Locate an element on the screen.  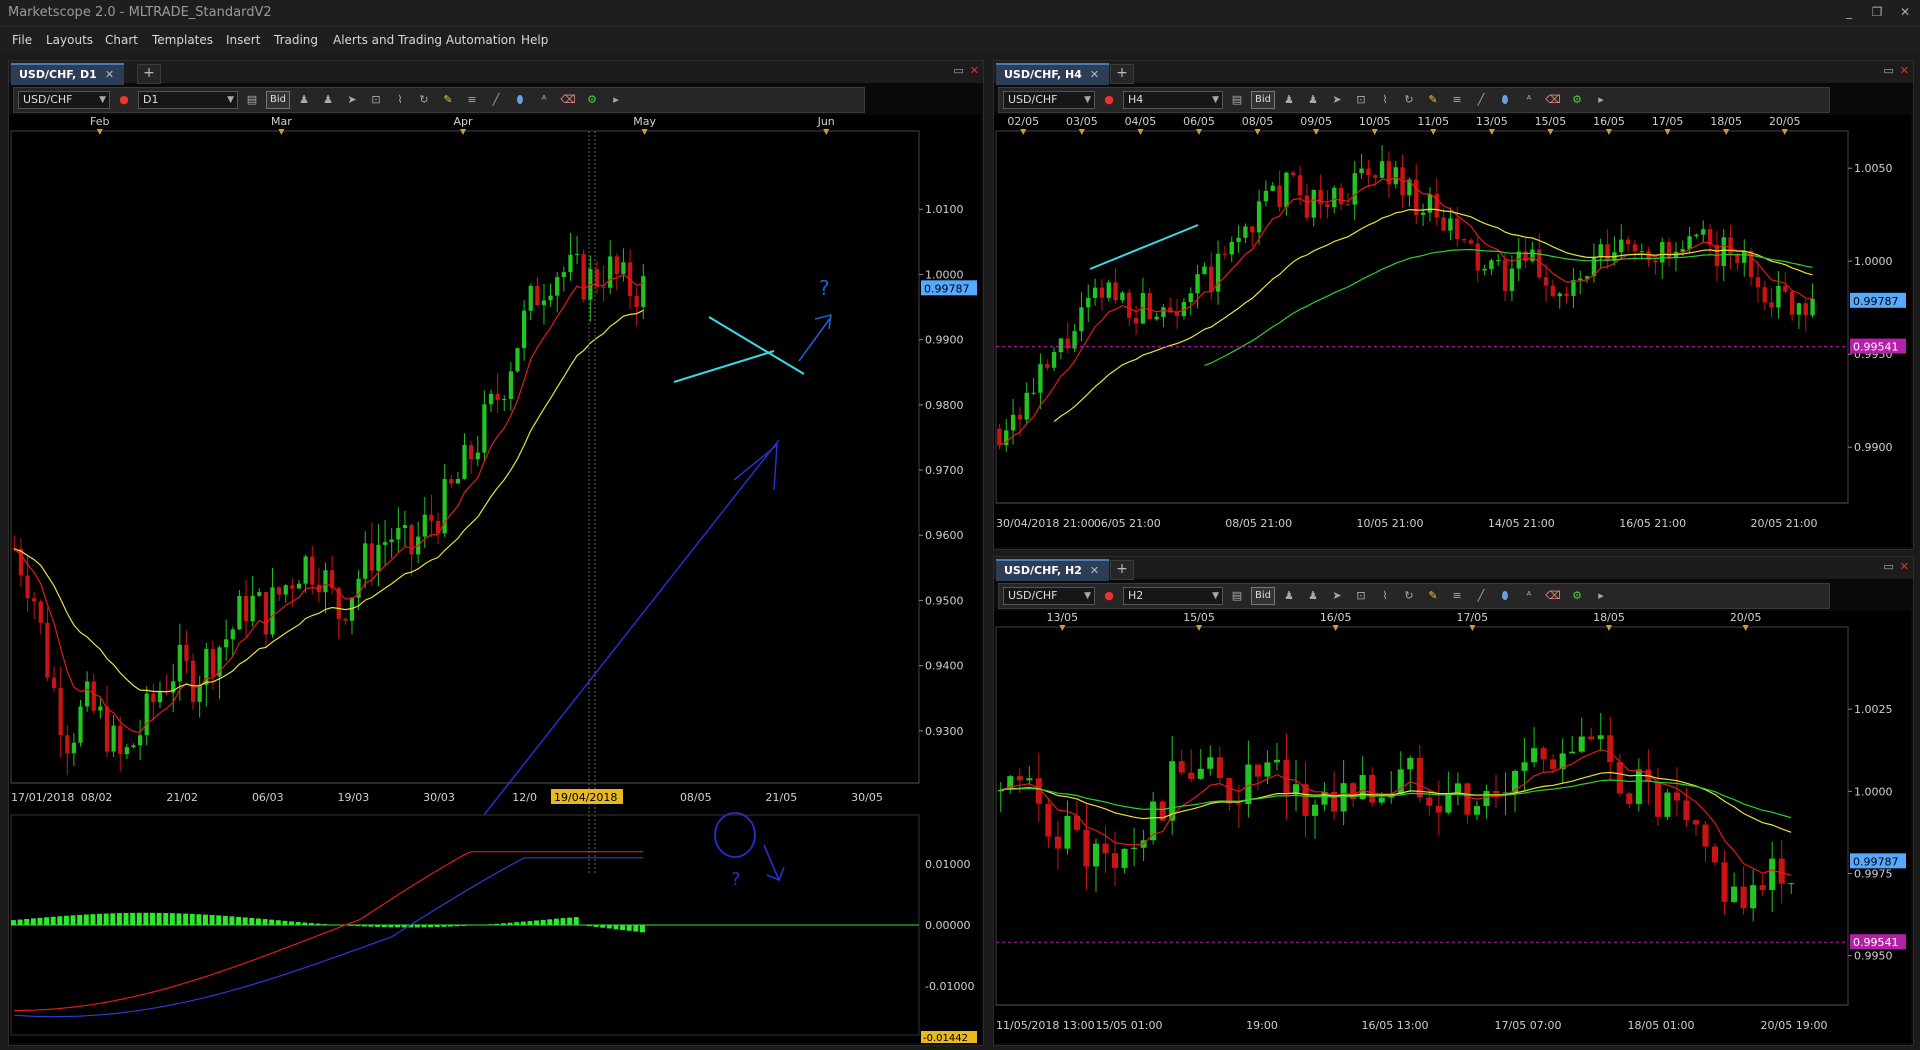
timeframe-select: H4 ▼ is located at coordinates (1173, 100).